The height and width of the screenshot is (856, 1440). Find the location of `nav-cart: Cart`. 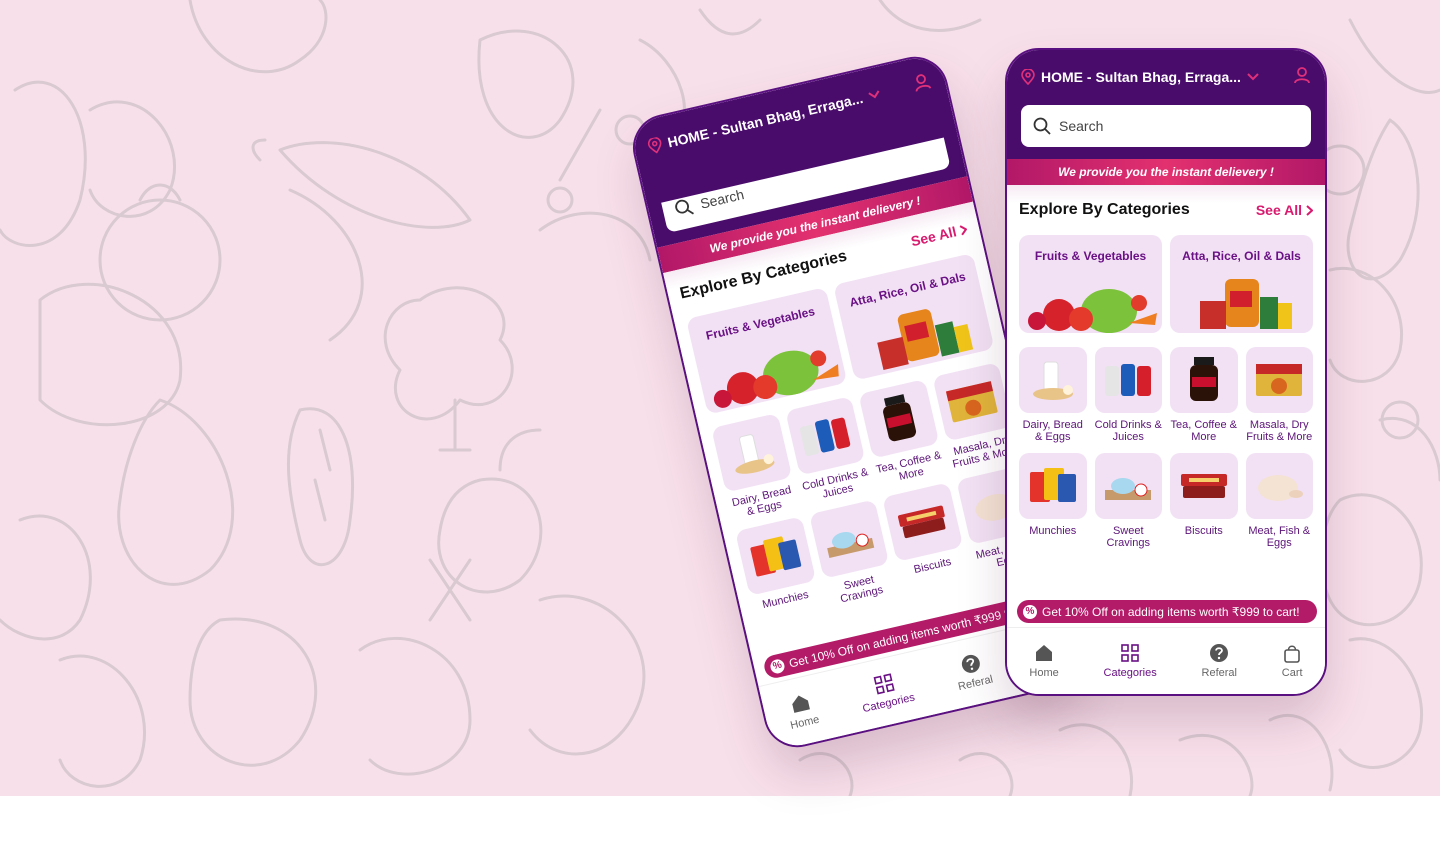

nav-cart: Cart is located at coordinates (1292, 661).